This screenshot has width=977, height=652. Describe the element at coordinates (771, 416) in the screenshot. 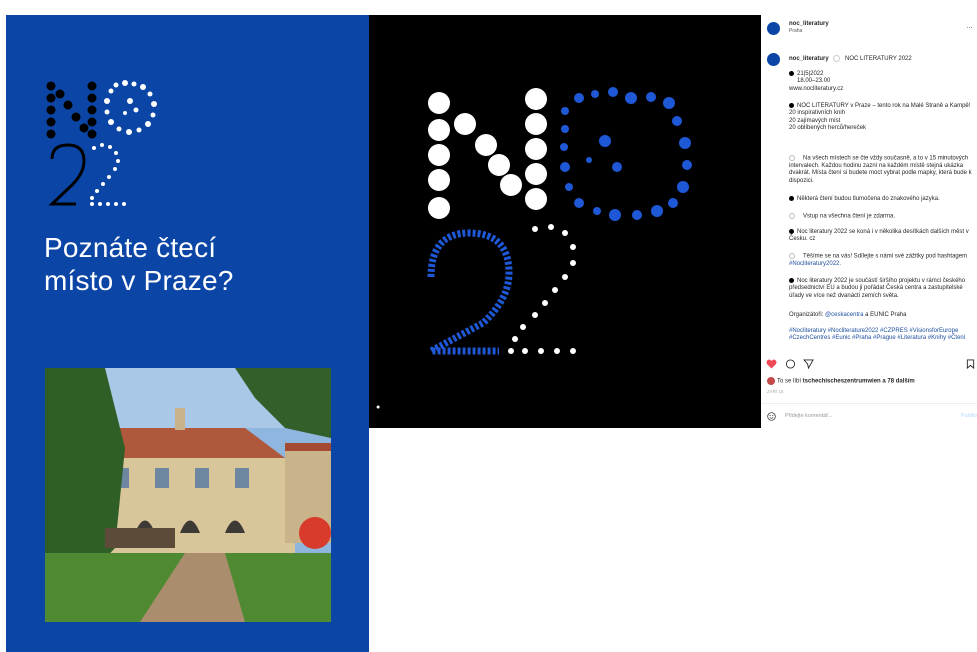

I see `emoji-icon` at that location.